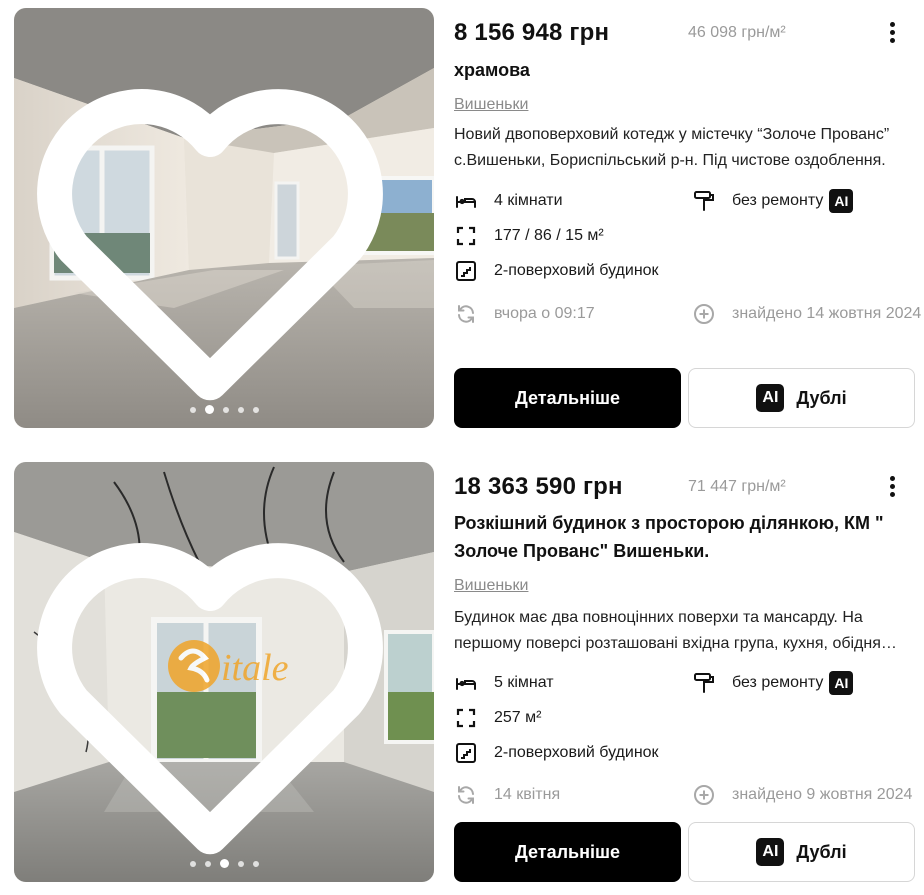  I want to click on listing-price: 18 363 590 грн, so click(538, 486).